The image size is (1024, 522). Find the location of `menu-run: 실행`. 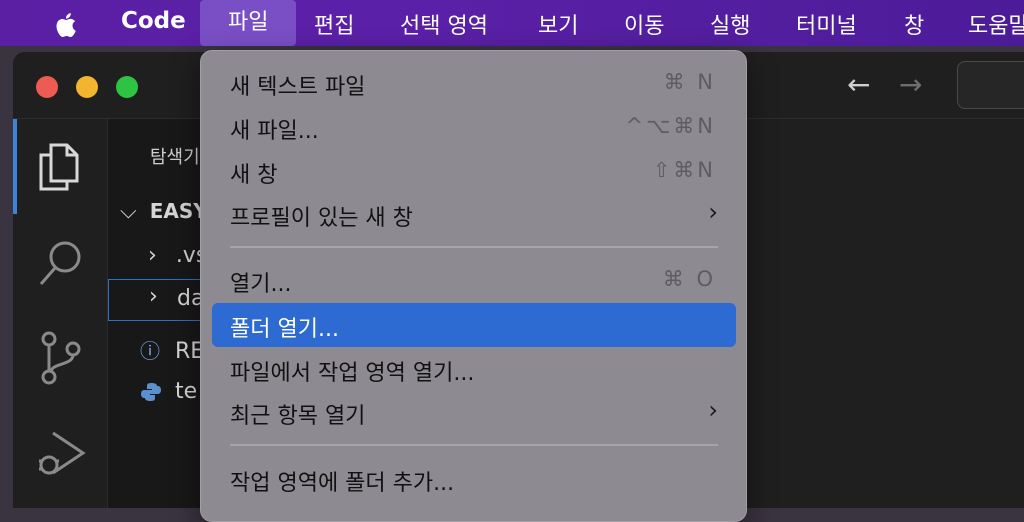

menu-run: 실행 is located at coordinates (730, 24).